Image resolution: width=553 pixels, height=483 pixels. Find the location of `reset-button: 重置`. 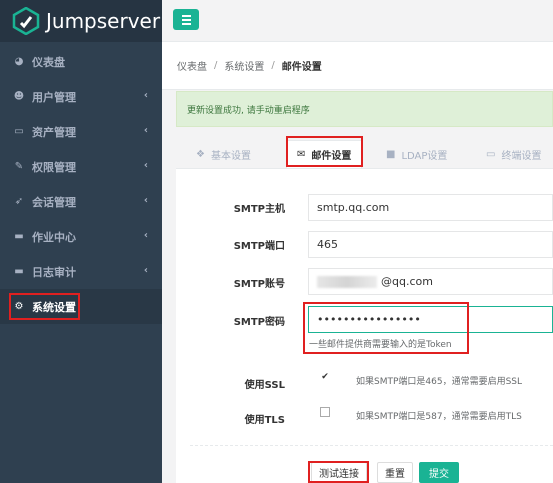

reset-button: 重置 is located at coordinates (395, 472).